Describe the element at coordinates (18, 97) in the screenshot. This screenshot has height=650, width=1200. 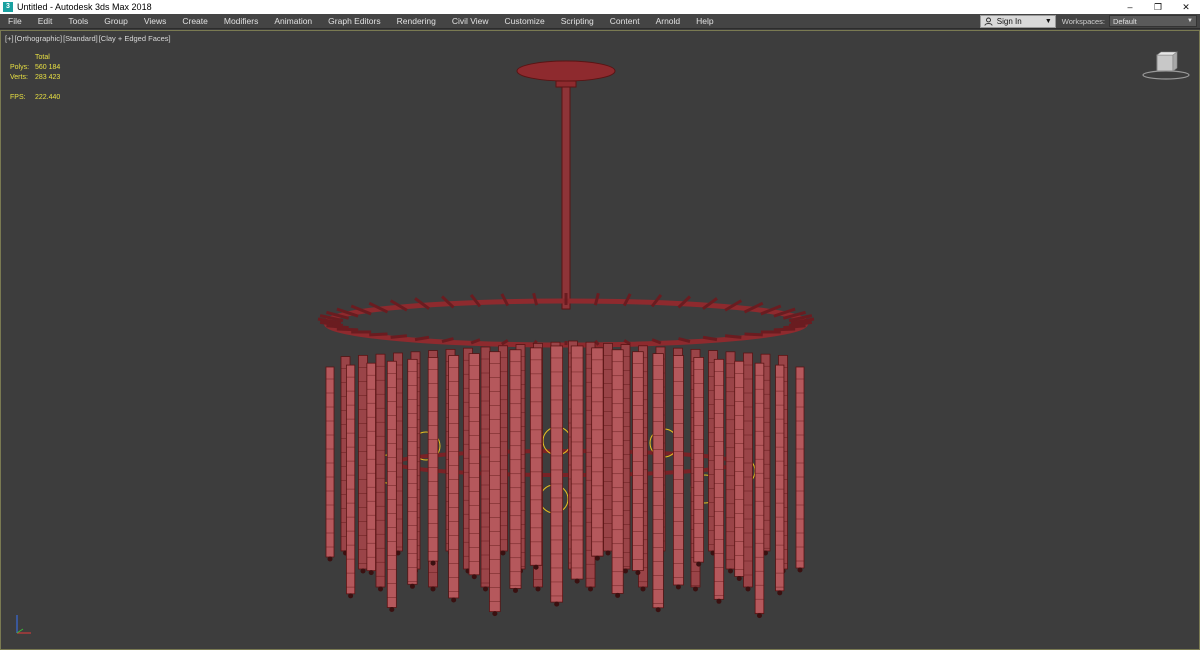
I see `stats-fps-label: FPS:` at that location.